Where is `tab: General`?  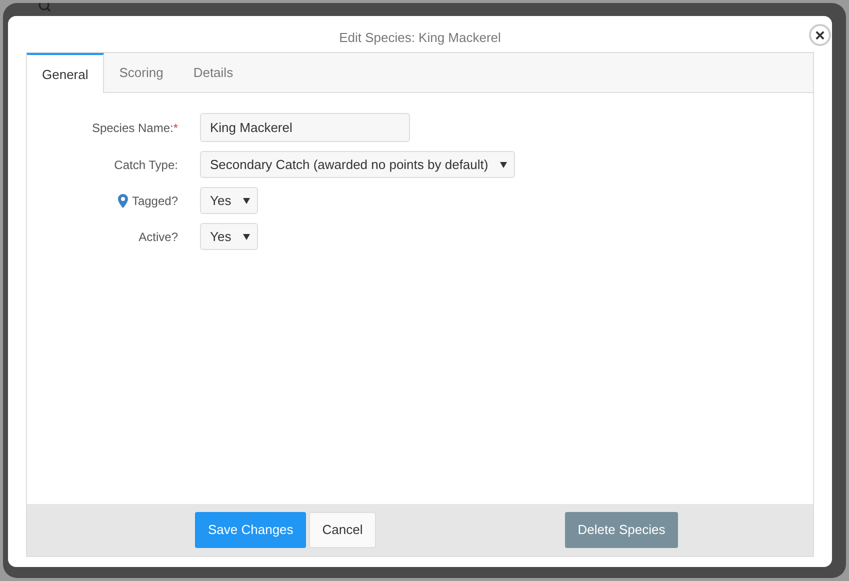 tab: General is located at coordinates (65, 73).